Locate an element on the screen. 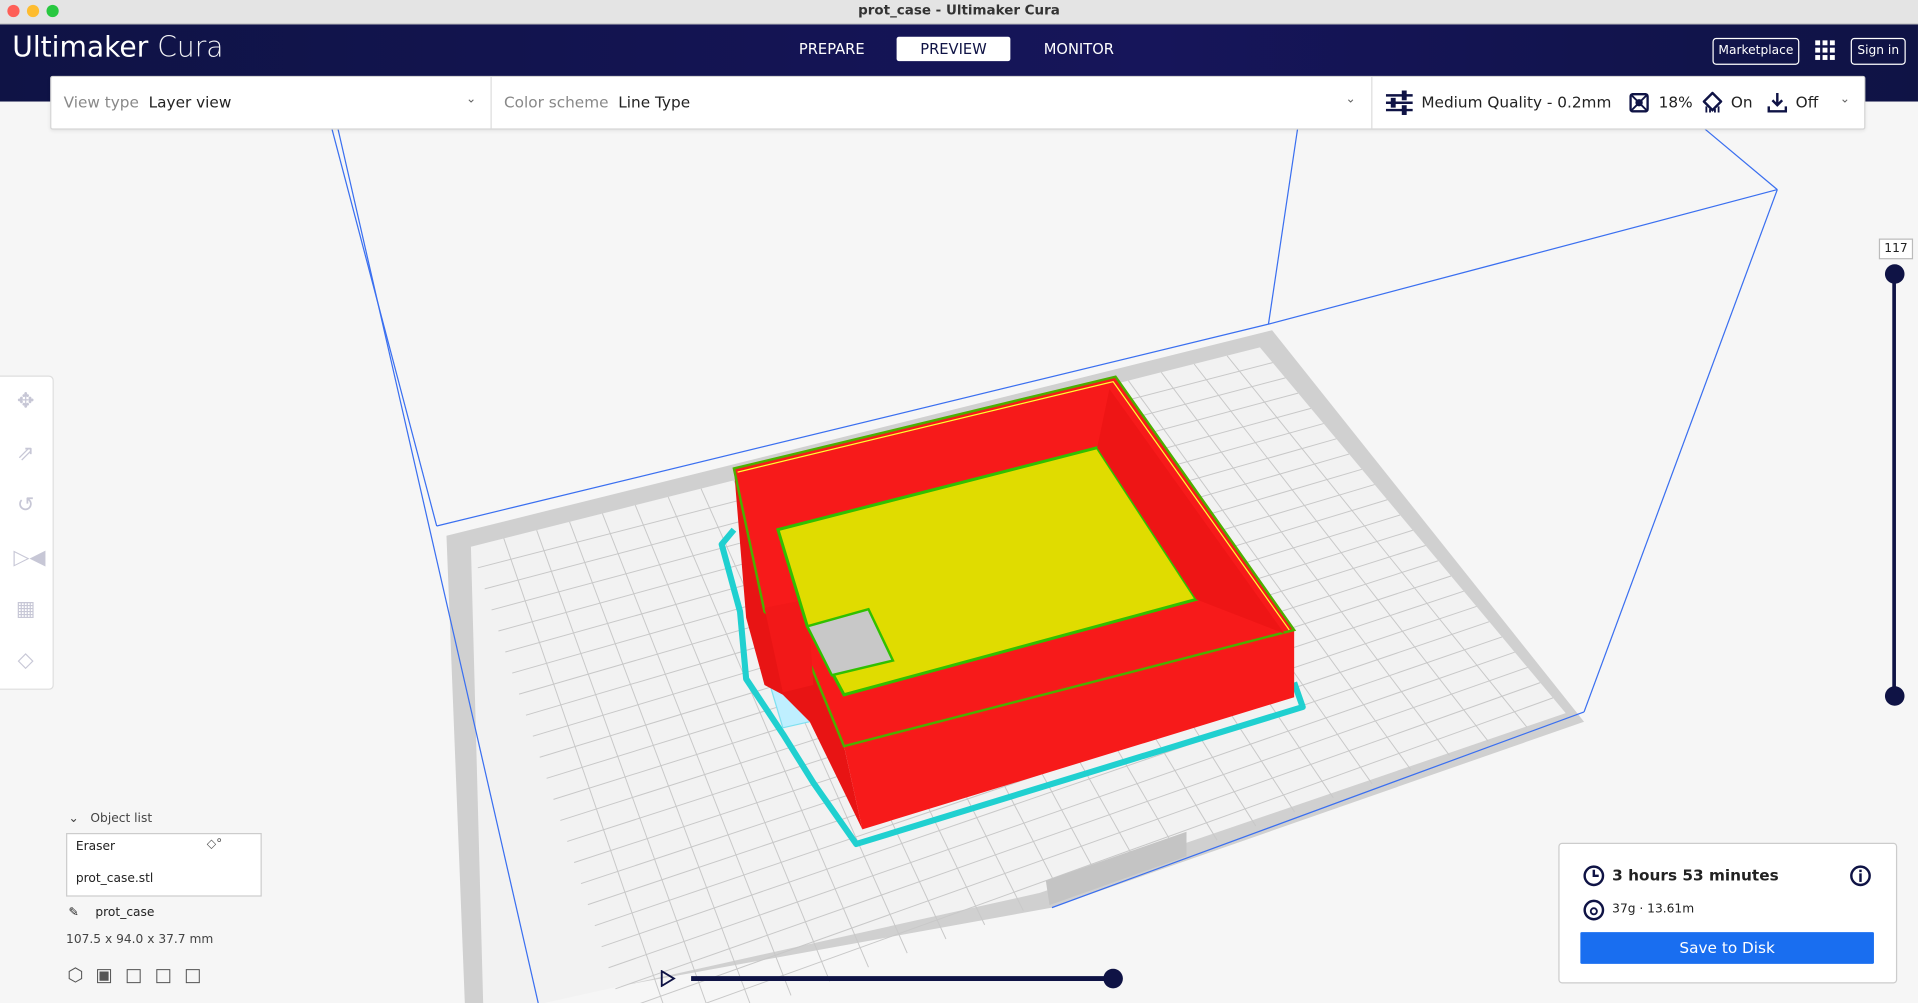  close-window-button is located at coordinates (13, 11).